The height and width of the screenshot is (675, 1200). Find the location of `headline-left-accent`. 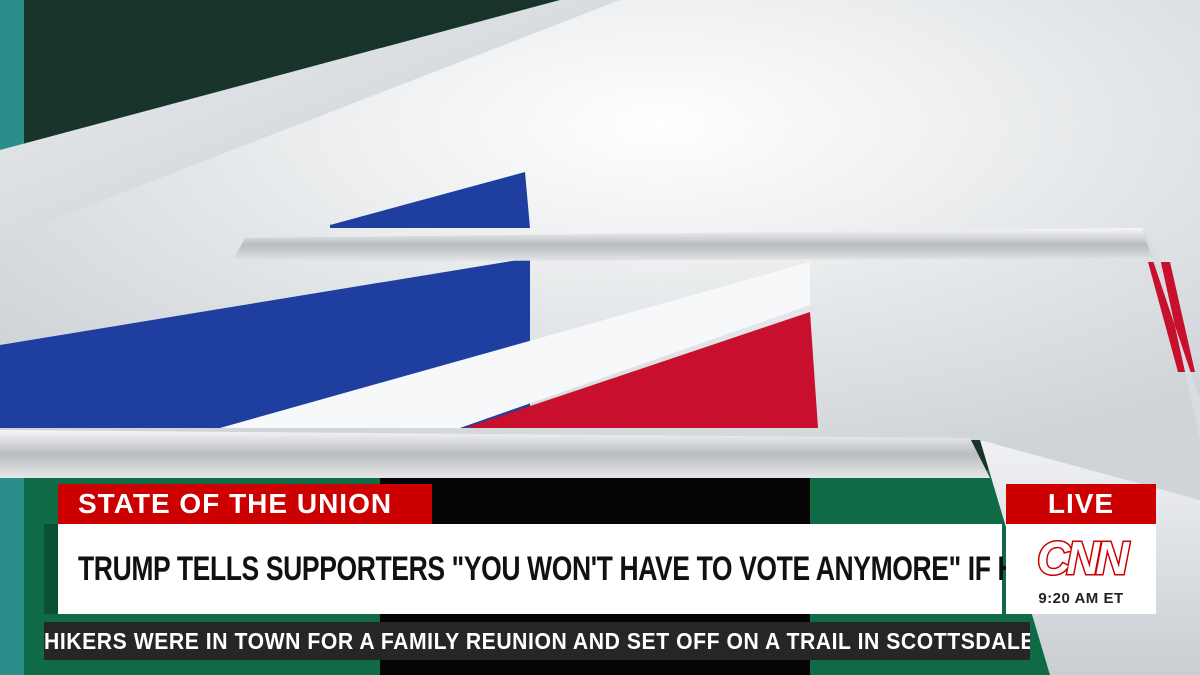

headline-left-accent is located at coordinates (51, 569).